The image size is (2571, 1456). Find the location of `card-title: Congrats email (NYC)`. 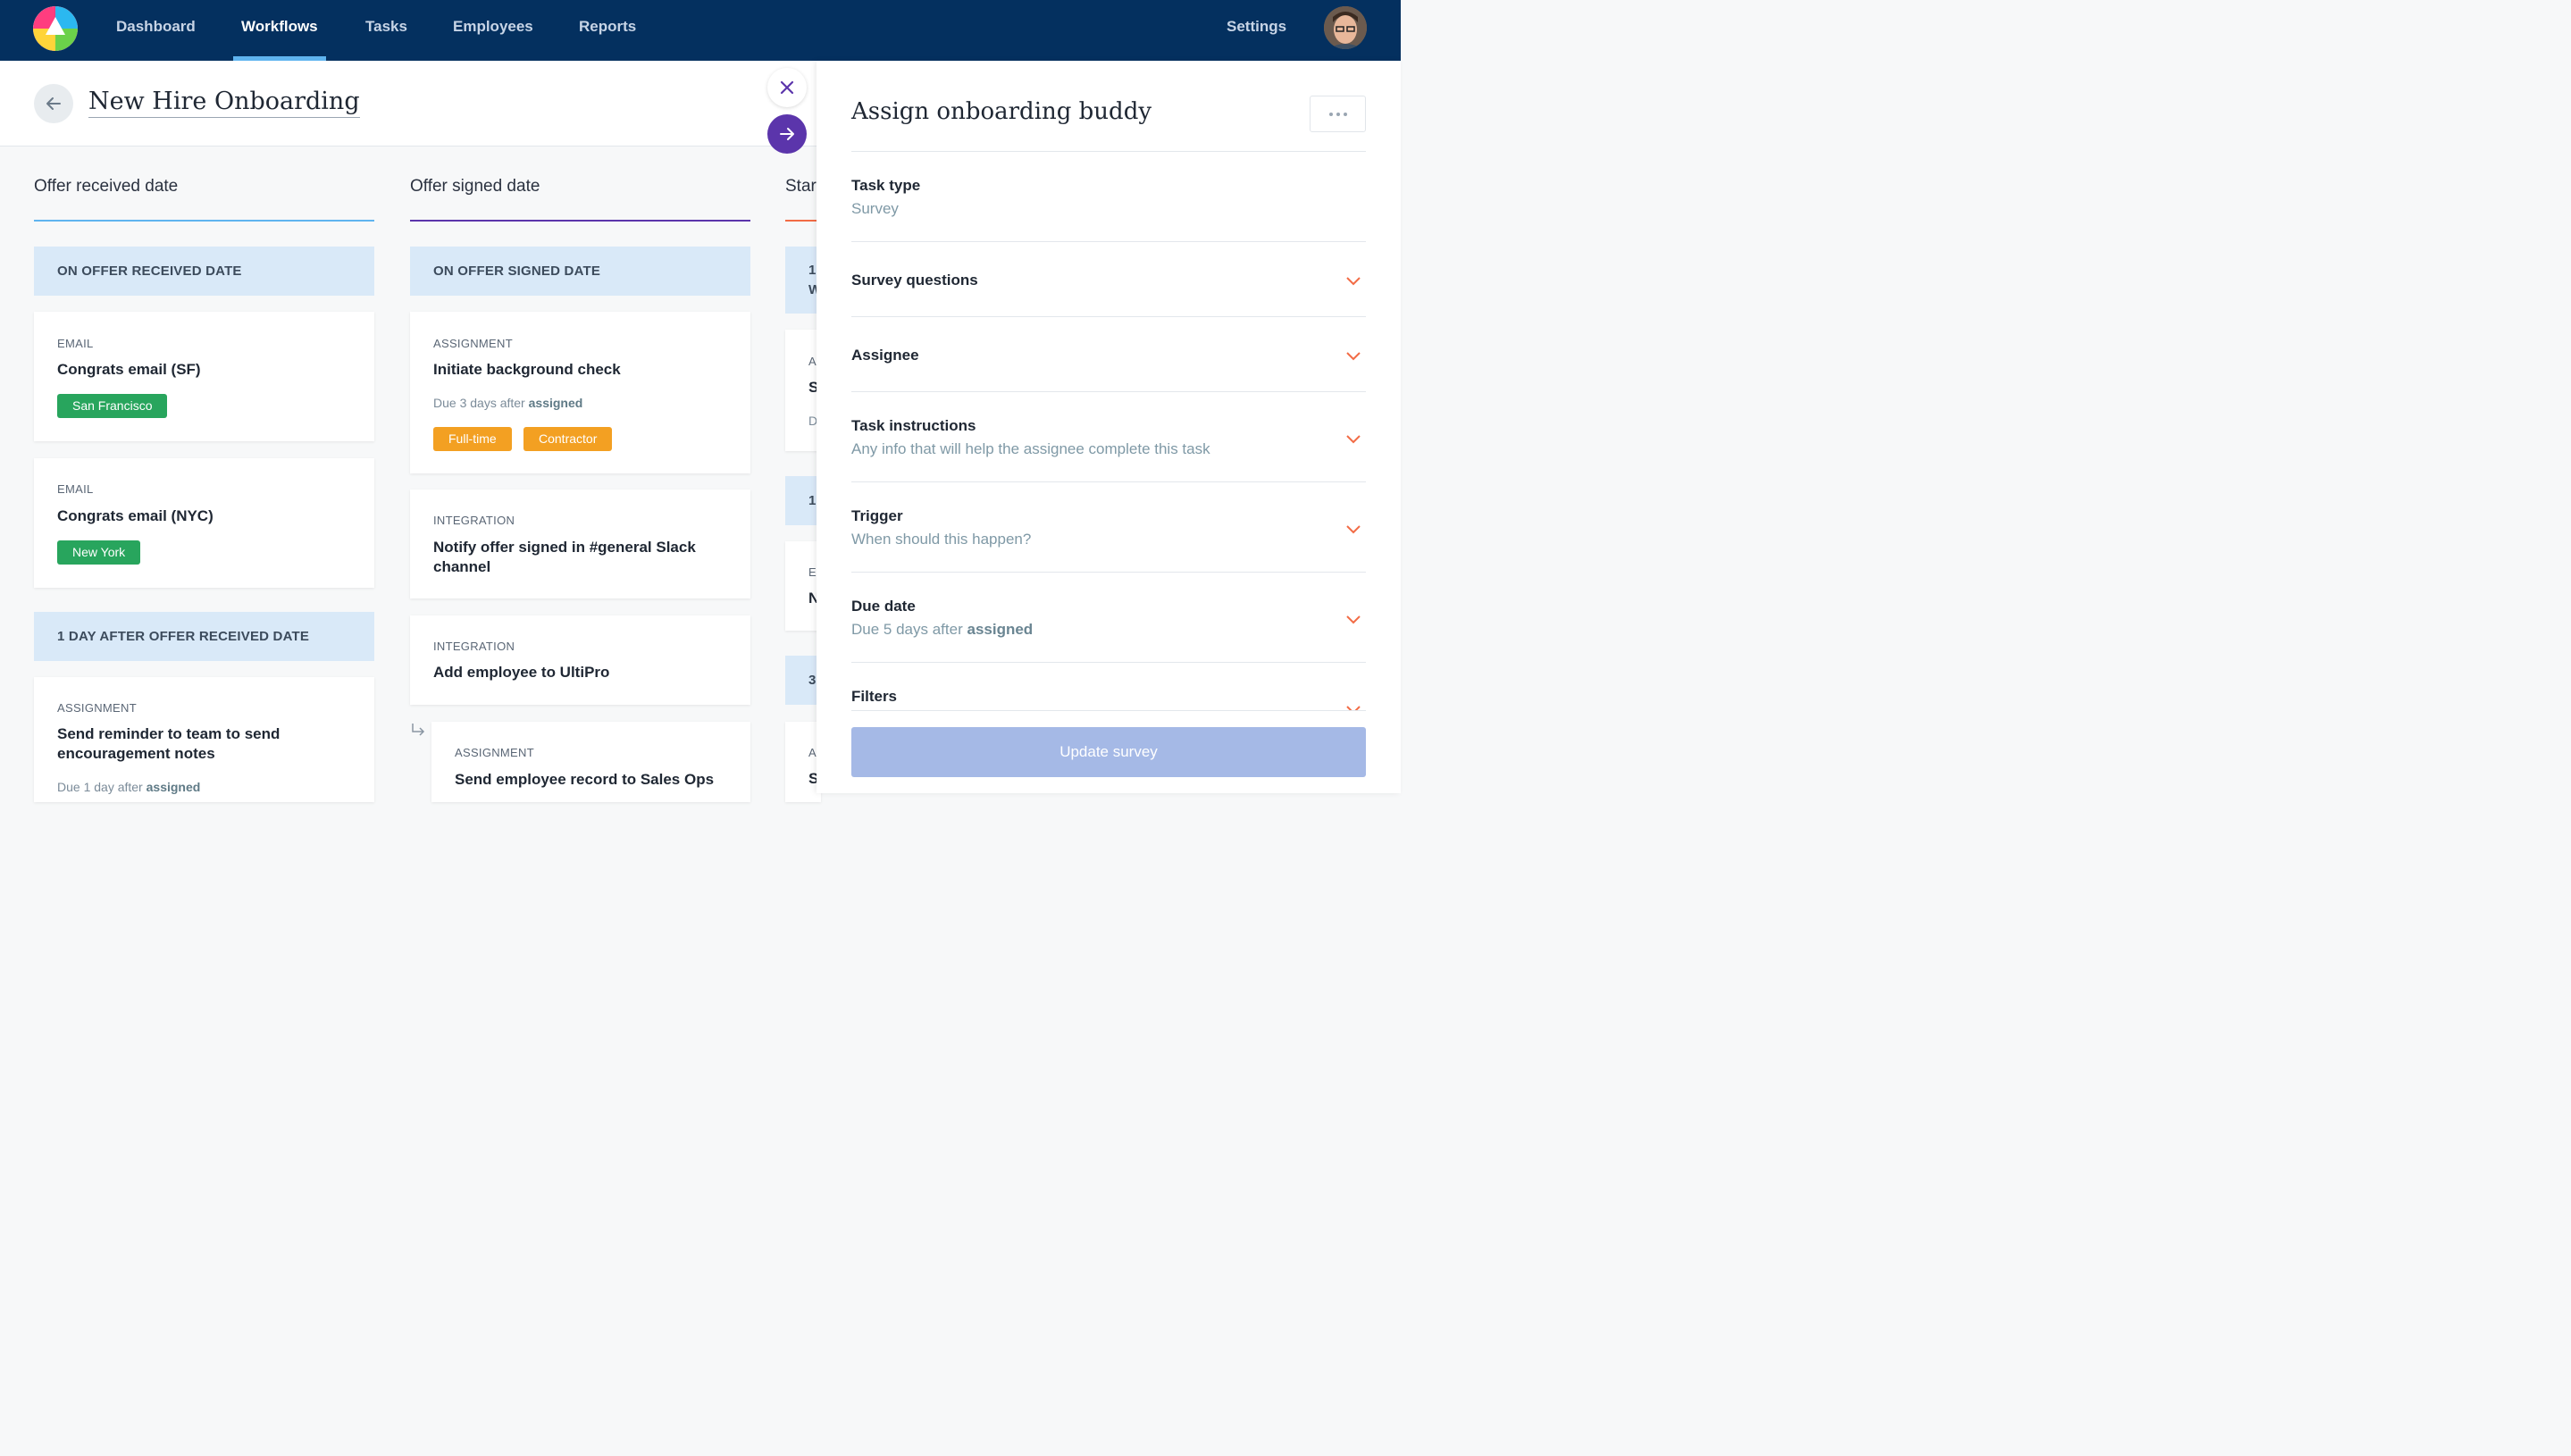

card-title: Congrats email (NYC) is located at coordinates (135, 515).